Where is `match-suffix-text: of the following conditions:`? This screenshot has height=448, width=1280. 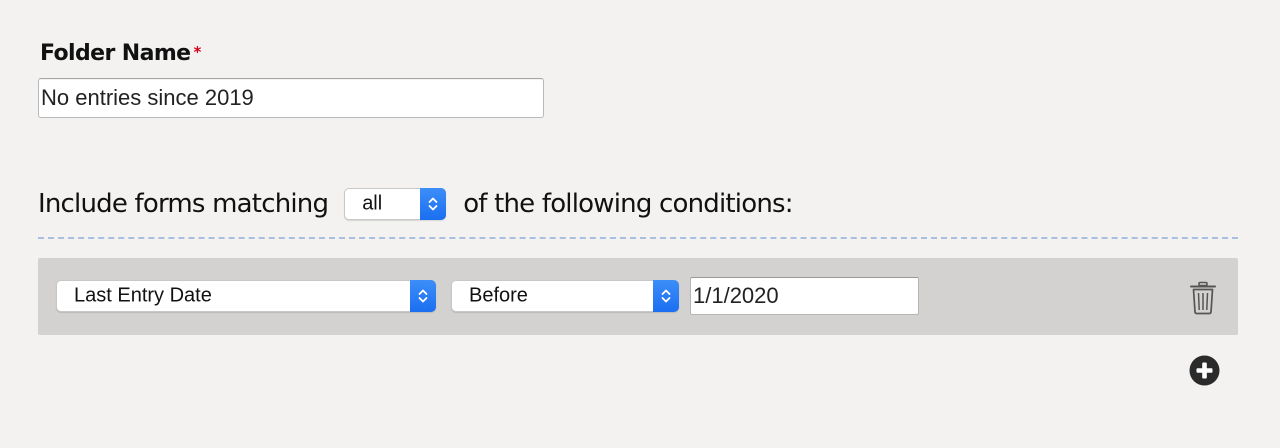
match-suffix-text: of the following conditions: is located at coordinates (628, 204).